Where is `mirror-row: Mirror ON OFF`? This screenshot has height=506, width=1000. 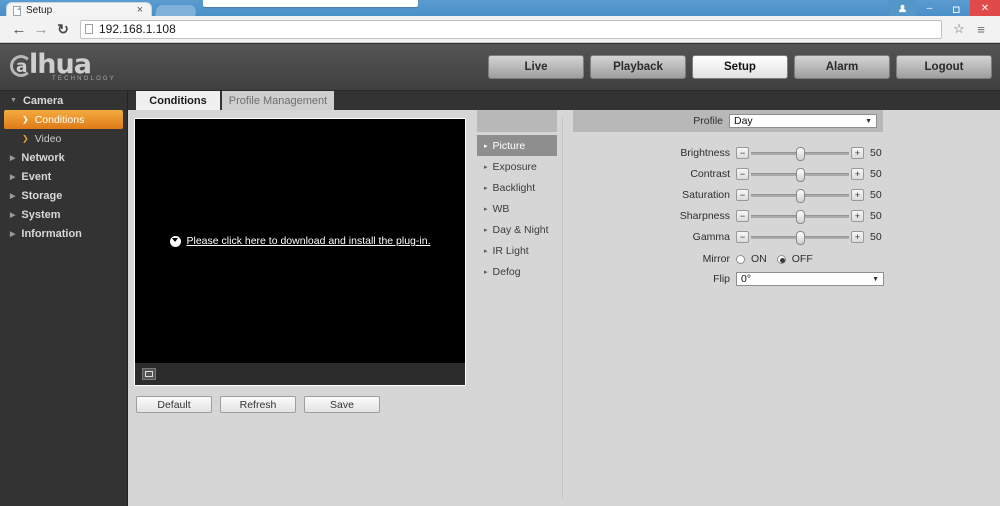 mirror-row: Mirror ON OFF is located at coordinates (745, 259).